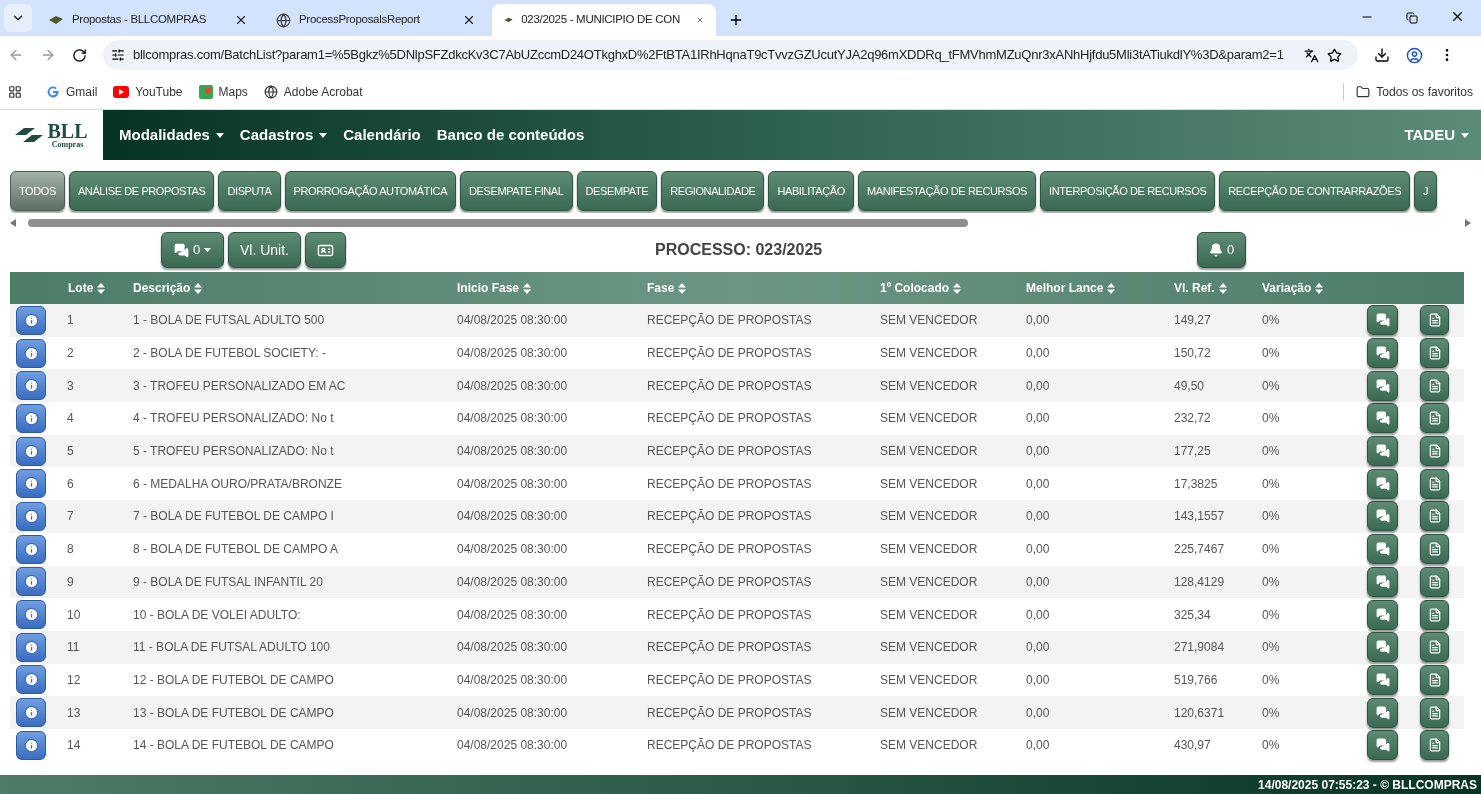 Image resolution: width=1481 pixels, height=794 pixels. What do you see at coordinates (37, 191) in the screenshot?
I see `phase-tab: TODOS` at bounding box center [37, 191].